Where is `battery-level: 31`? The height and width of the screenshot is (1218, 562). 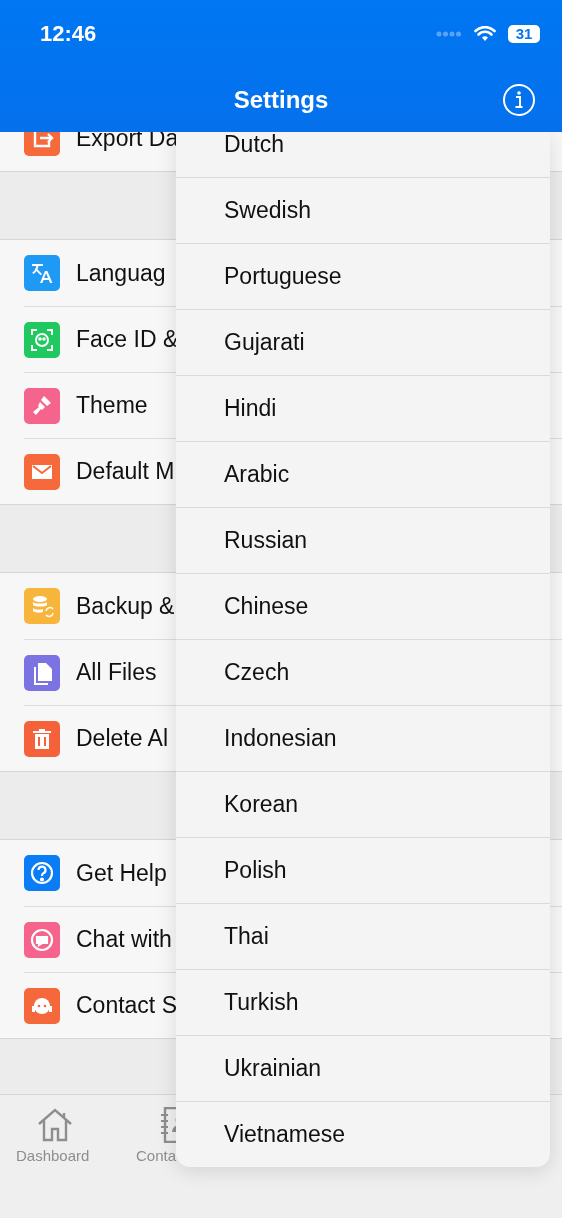
battery-level: 31 is located at coordinates (524, 34).